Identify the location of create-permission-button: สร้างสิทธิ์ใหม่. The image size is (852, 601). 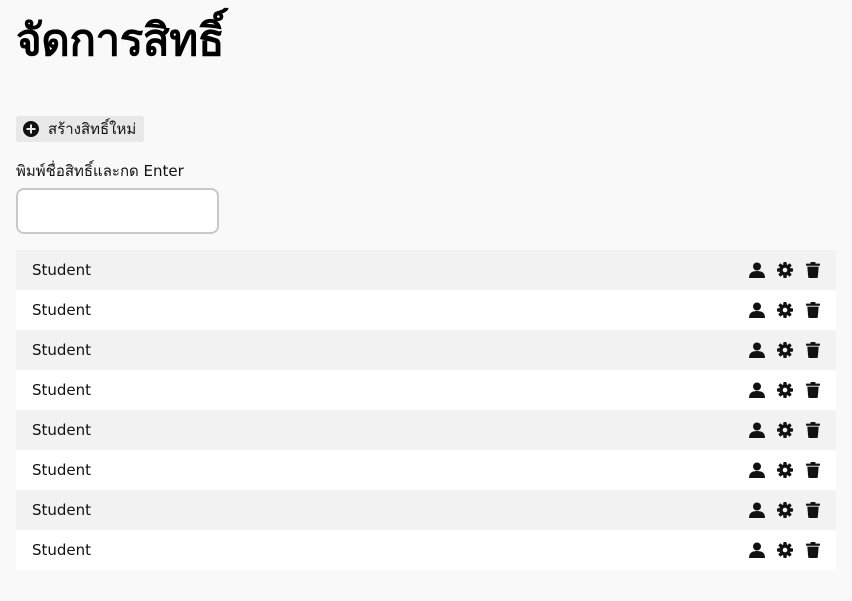
(80, 129).